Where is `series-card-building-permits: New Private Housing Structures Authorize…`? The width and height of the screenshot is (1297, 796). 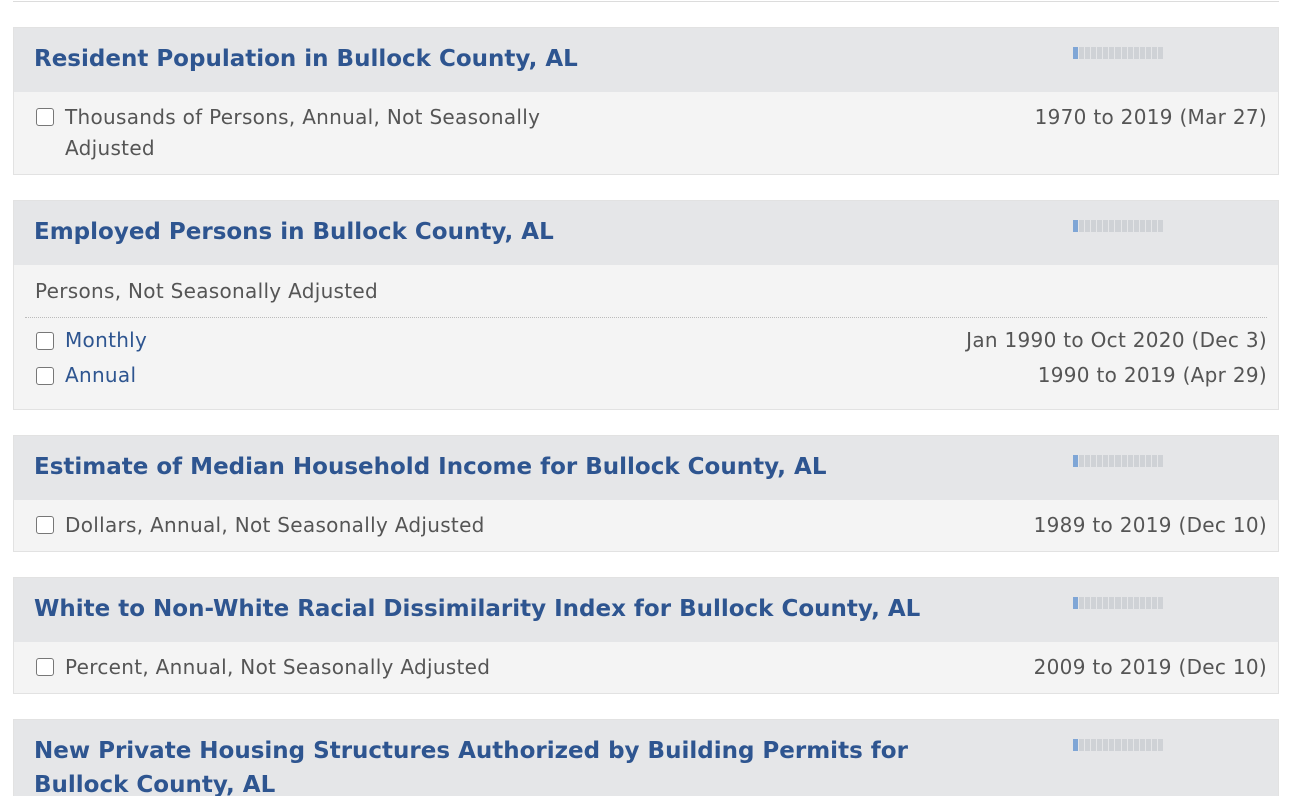 series-card-building-permits: New Private Housing Structures Authorize… is located at coordinates (646, 757).